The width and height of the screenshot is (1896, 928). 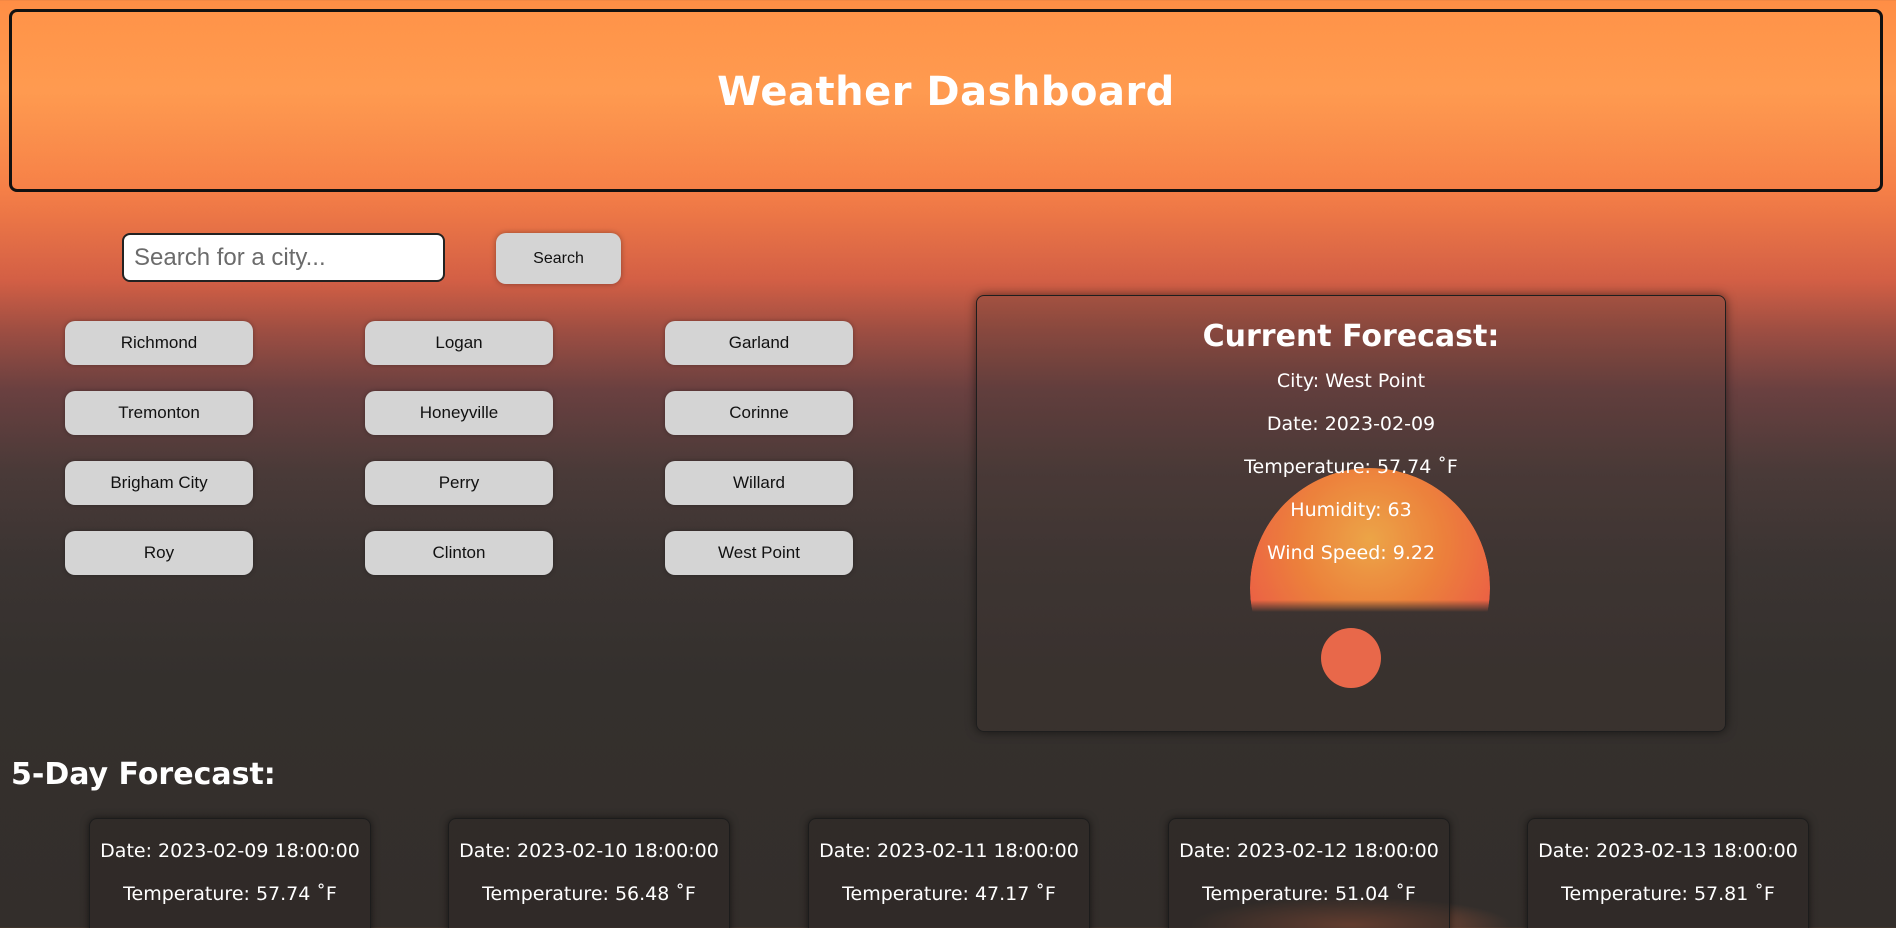 I want to click on weather-icon, so click(x=1351, y=658).